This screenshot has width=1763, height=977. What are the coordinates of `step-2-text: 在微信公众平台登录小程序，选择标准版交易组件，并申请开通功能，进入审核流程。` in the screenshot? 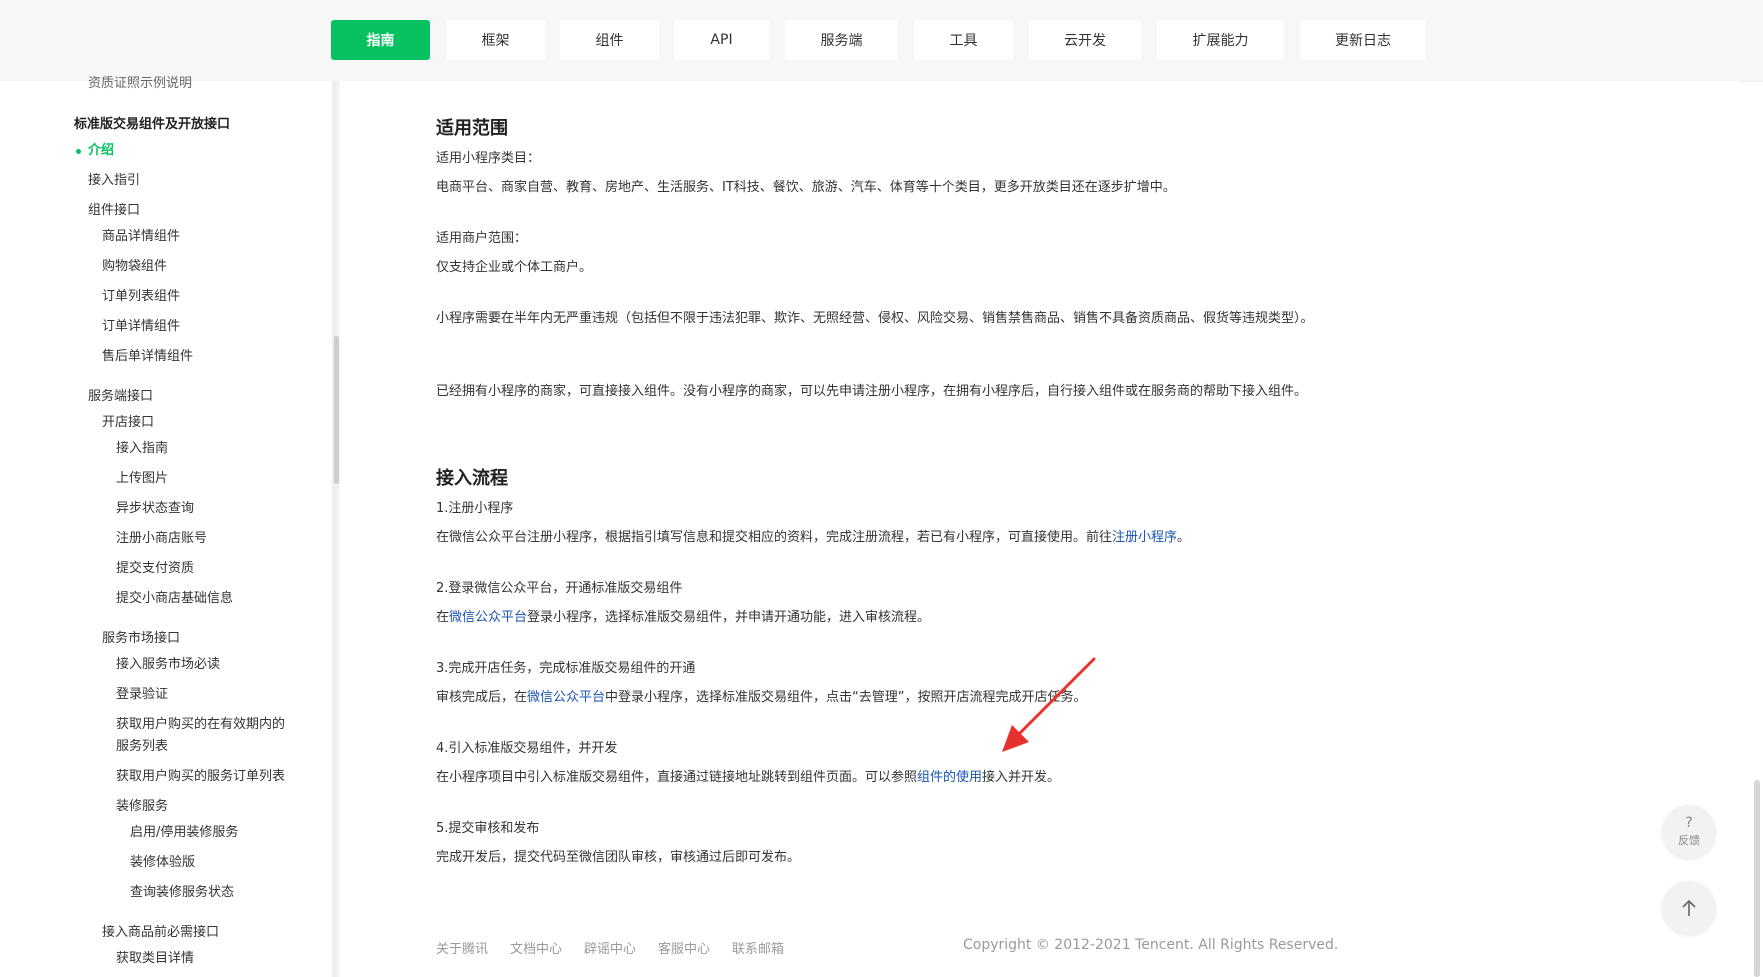 It's located at (881, 618).